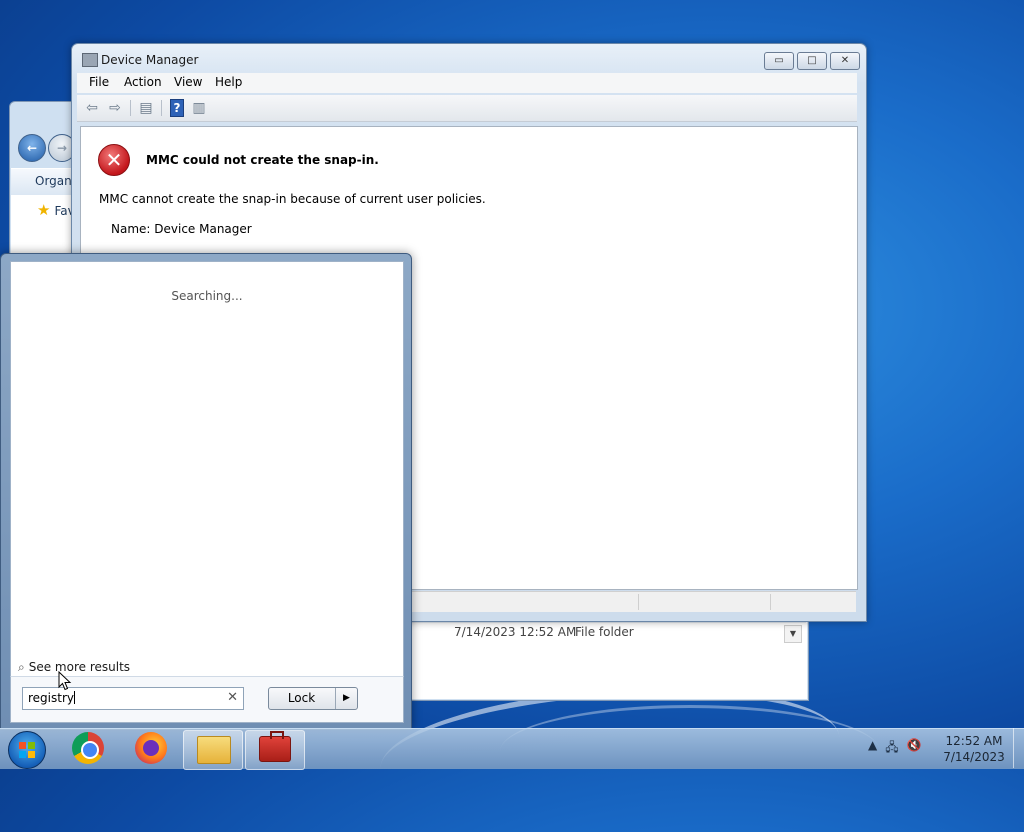 This screenshot has width=1024, height=832. I want to click on organize-button: Organi, so click(55, 181).